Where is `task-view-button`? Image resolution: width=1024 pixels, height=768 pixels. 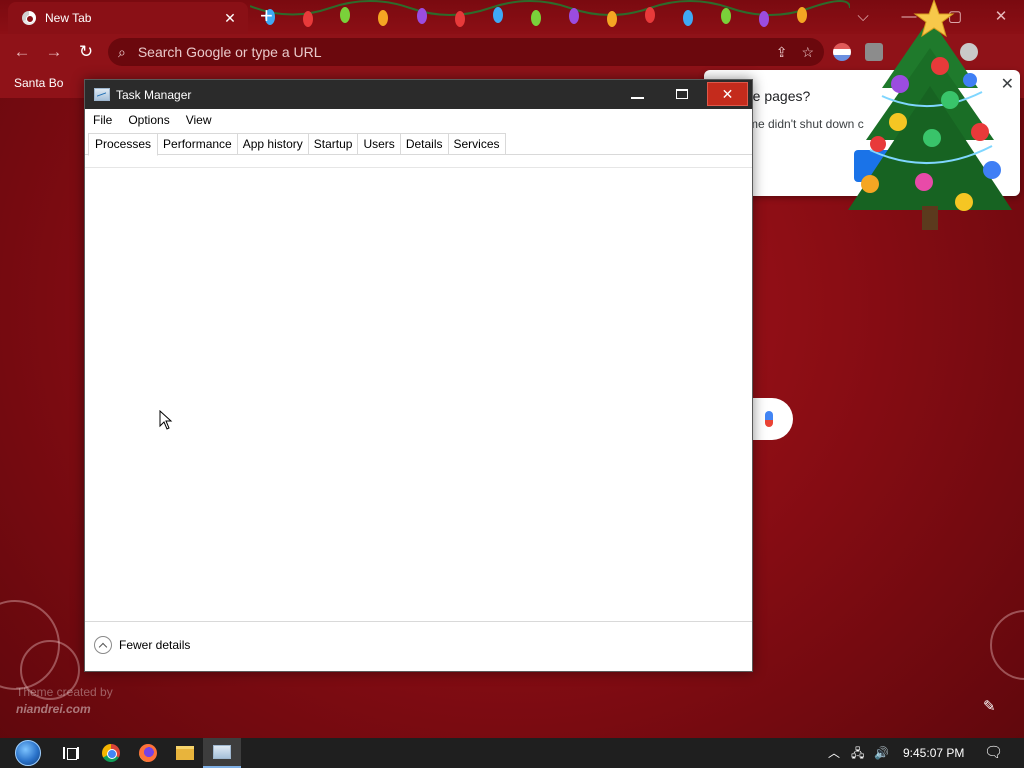 task-view-button is located at coordinates (71, 753).